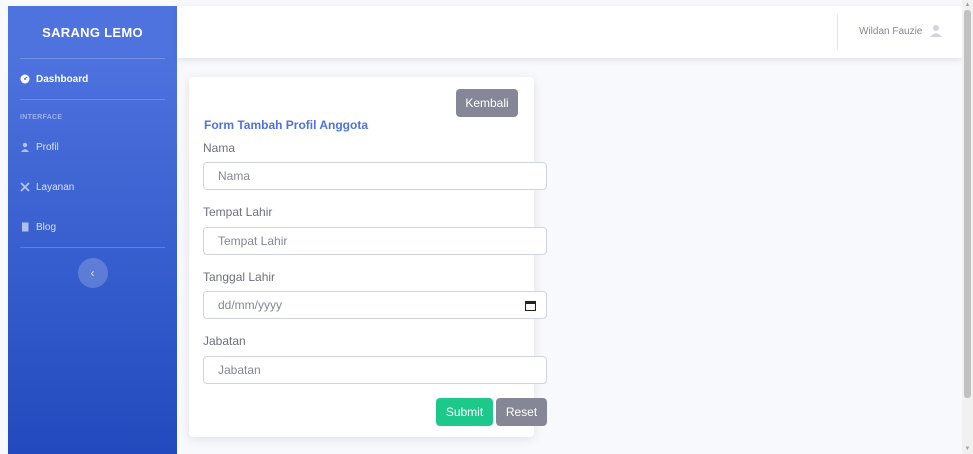 The image size is (973, 454). What do you see at coordinates (239, 277) in the screenshot?
I see `tanggal-lahir-label: Tanggal Lahir` at bounding box center [239, 277].